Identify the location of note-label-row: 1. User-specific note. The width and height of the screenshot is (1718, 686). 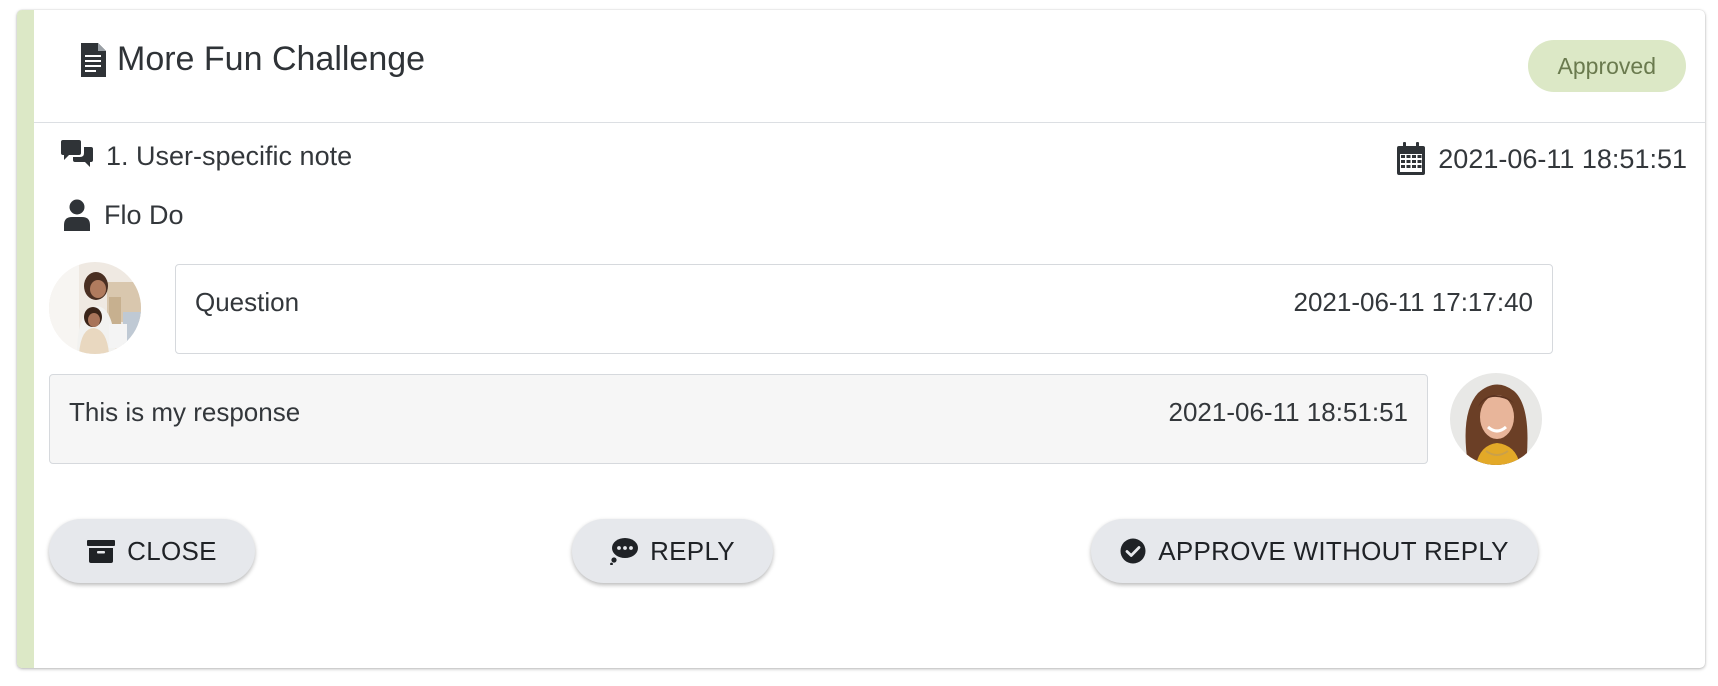
(206, 156).